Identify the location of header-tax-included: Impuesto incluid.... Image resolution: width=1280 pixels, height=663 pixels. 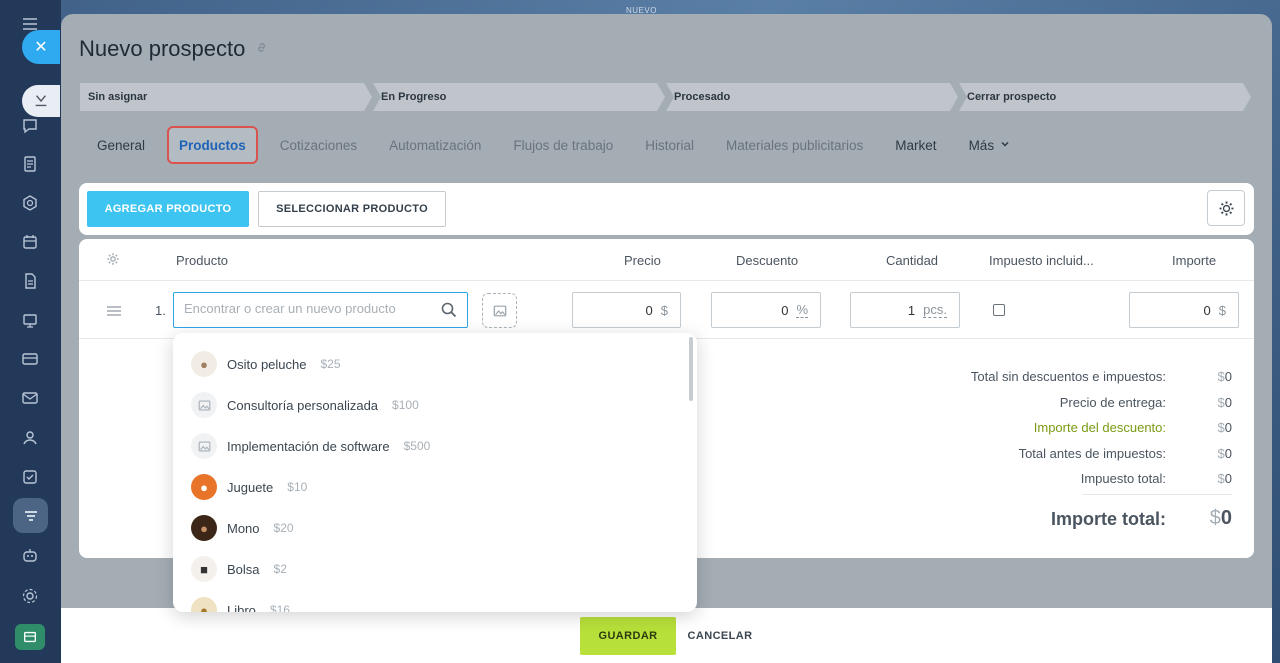
(1041, 260).